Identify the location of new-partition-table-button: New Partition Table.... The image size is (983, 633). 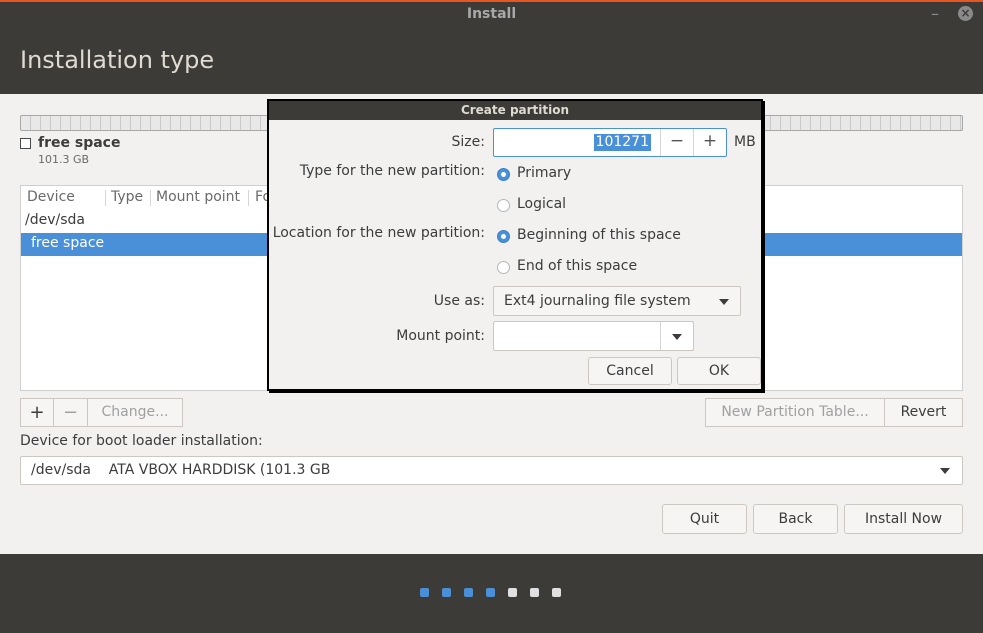
(795, 412).